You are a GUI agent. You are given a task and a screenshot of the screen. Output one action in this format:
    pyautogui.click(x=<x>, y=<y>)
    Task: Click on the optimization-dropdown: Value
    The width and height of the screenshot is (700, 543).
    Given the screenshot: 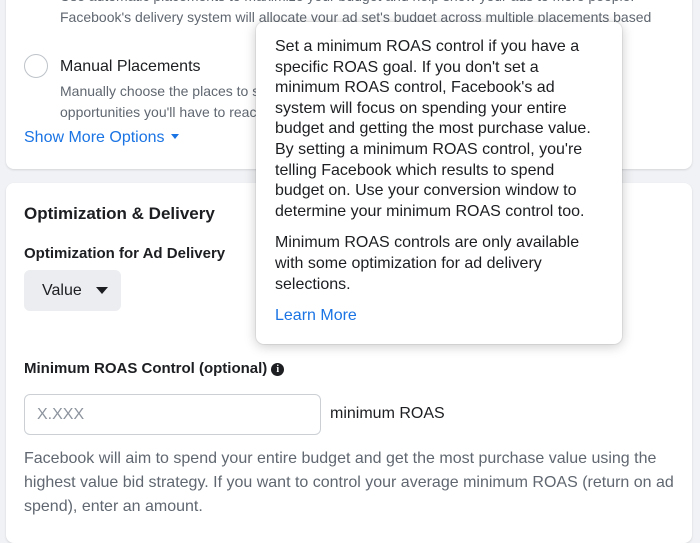 What is the action you would take?
    pyautogui.click(x=72, y=290)
    